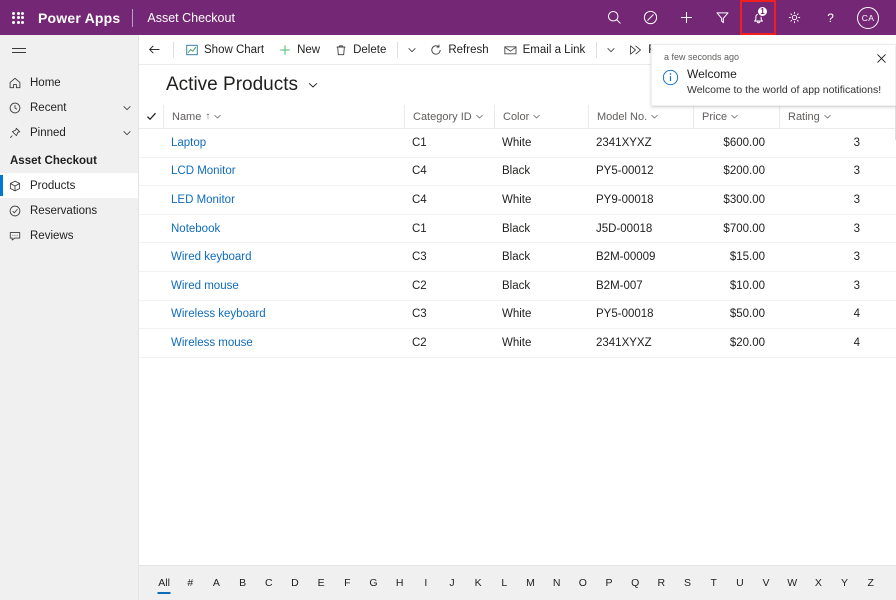  I want to click on filter-icon, so click(722, 18).